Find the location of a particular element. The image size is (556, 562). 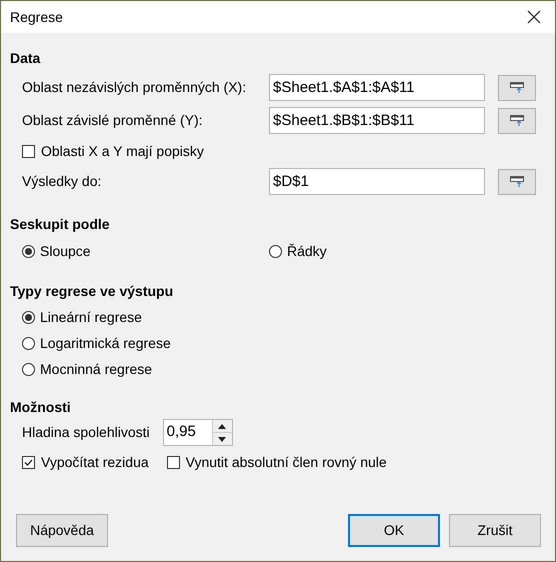

spin-down-button is located at coordinates (222, 439).